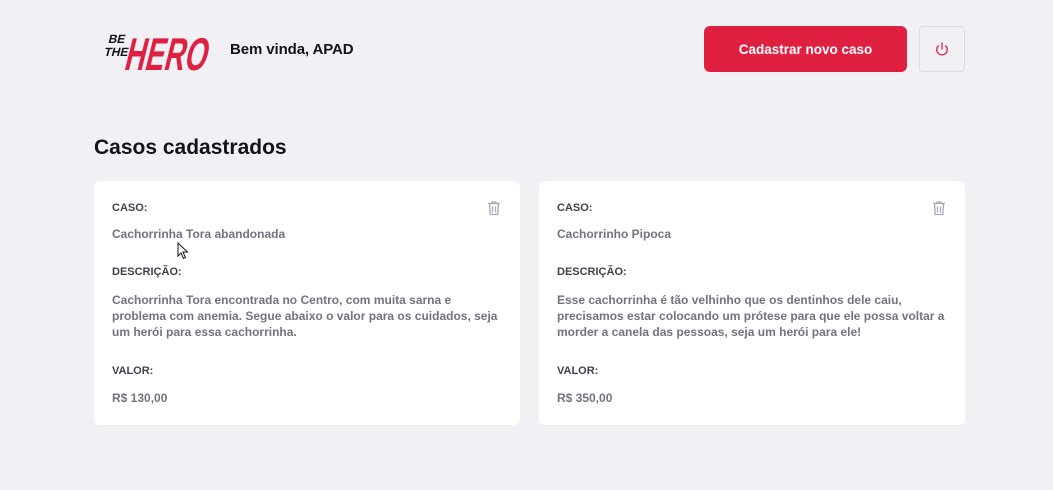  I want to click on welcome-text: Bem vinda, APAD, so click(292, 49).